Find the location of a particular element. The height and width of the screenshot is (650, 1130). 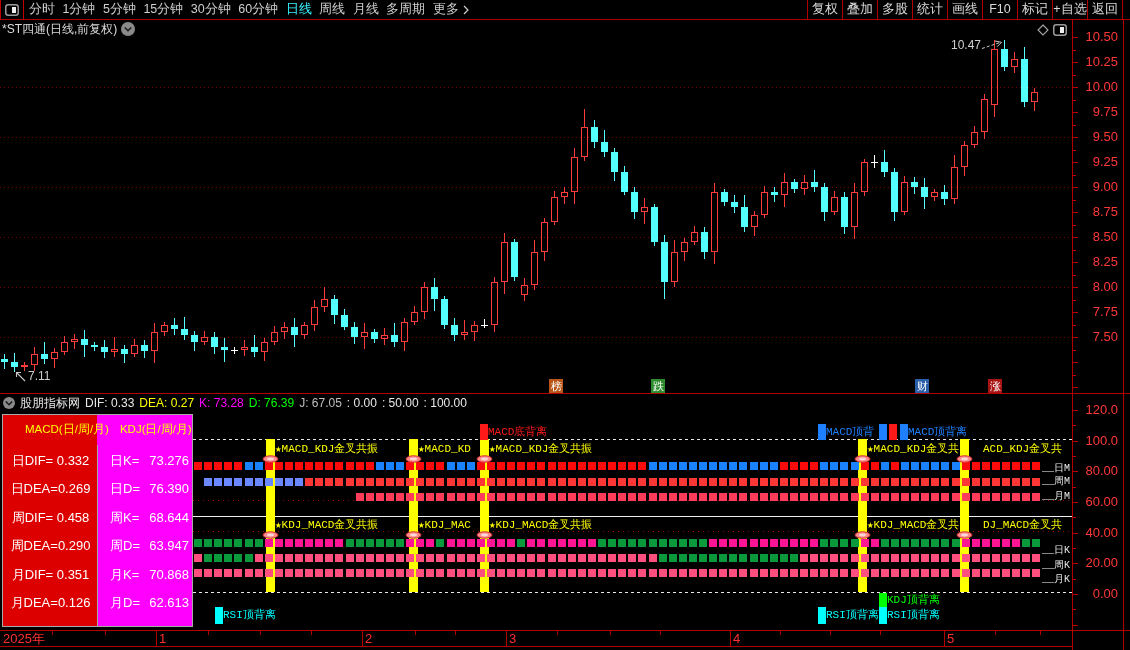

kdj-value: 76.390 is located at coordinates (169, 489).